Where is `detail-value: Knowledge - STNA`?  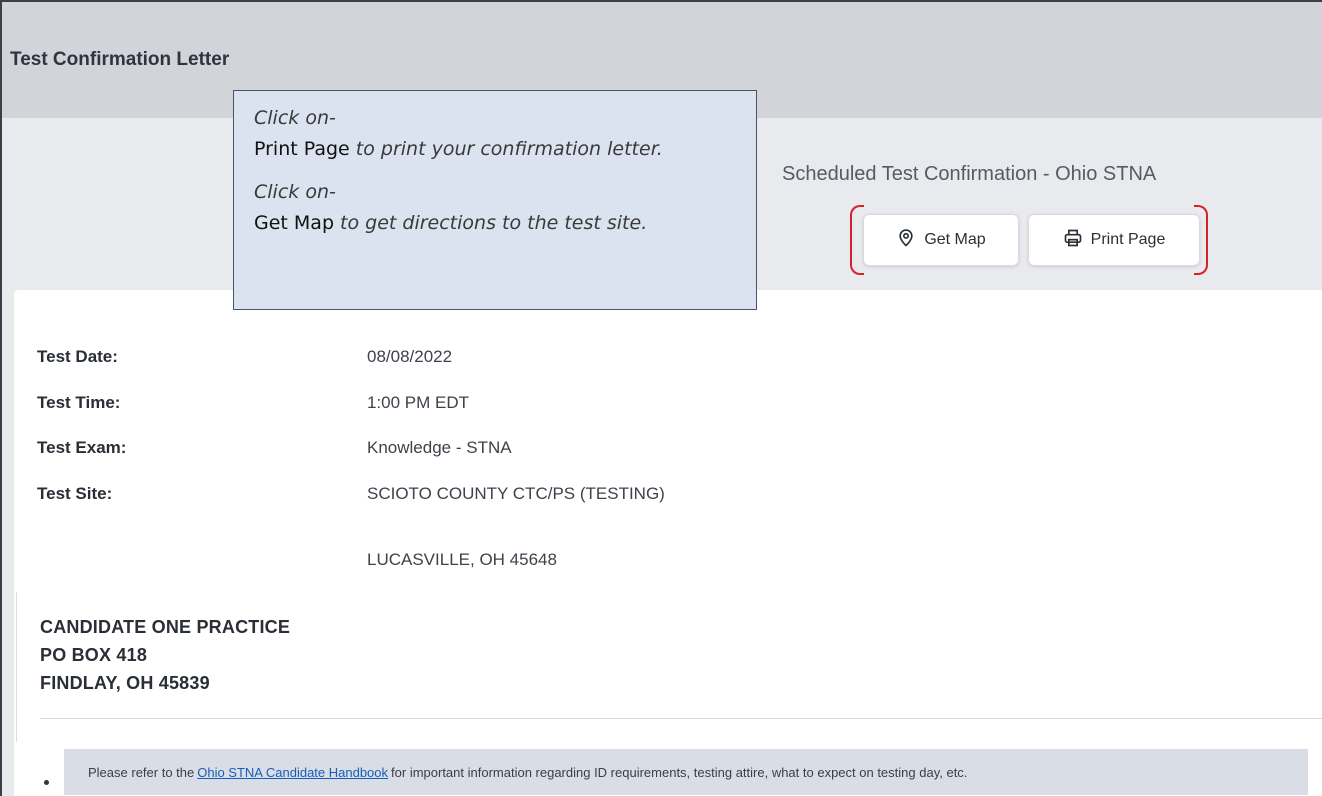 detail-value: Knowledge - STNA is located at coordinates (439, 447).